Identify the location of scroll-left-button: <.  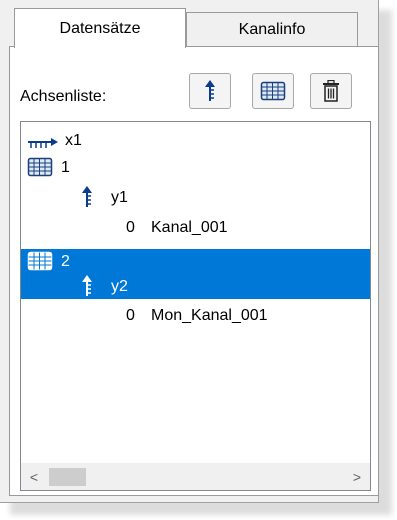
(34, 477).